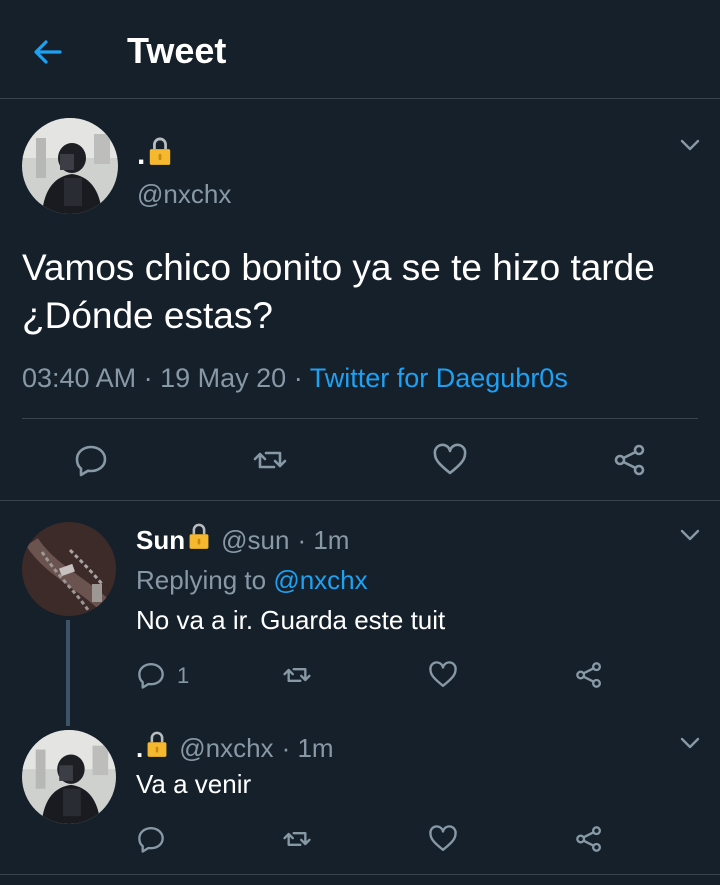 The width and height of the screenshot is (720, 885). Describe the element at coordinates (223, 378) in the screenshot. I see `tweet-date: 19 May 20` at that location.